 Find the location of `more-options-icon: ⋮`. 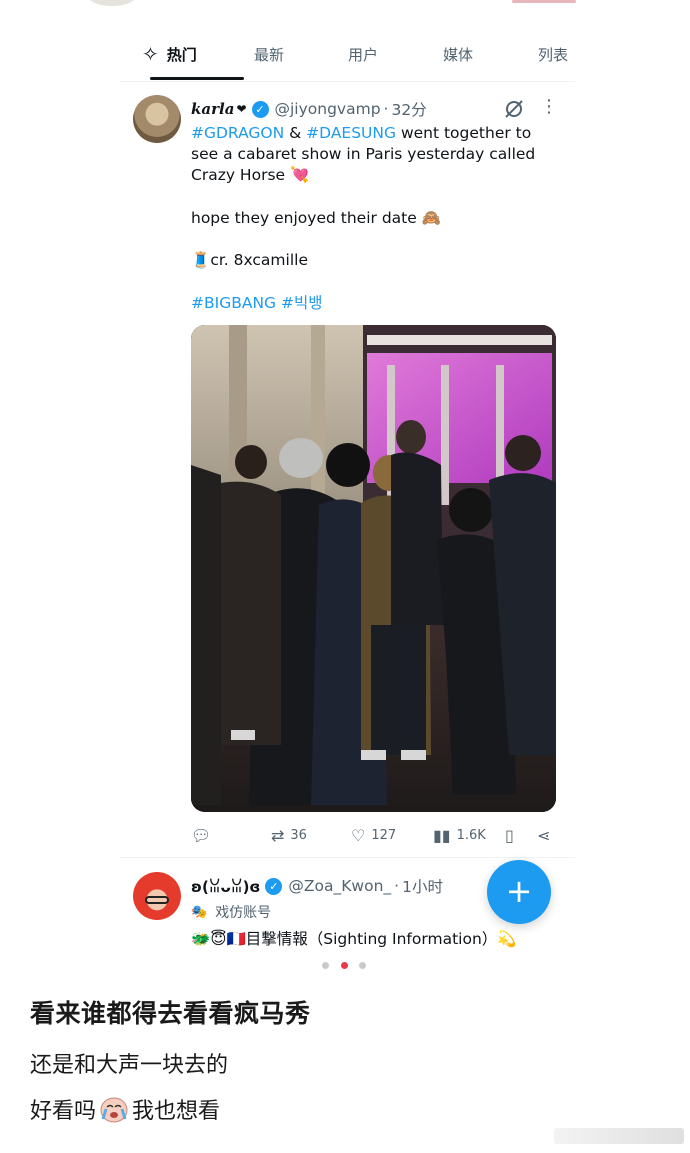

more-options-icon: ⋮ is located at coordinates (549, 109).